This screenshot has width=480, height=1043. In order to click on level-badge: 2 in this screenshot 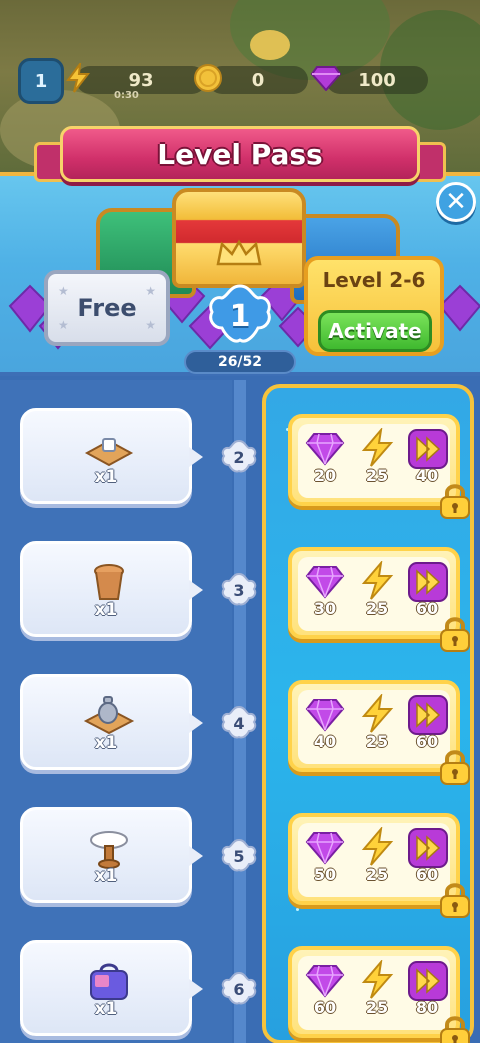, I will do `click(239, 457)`.